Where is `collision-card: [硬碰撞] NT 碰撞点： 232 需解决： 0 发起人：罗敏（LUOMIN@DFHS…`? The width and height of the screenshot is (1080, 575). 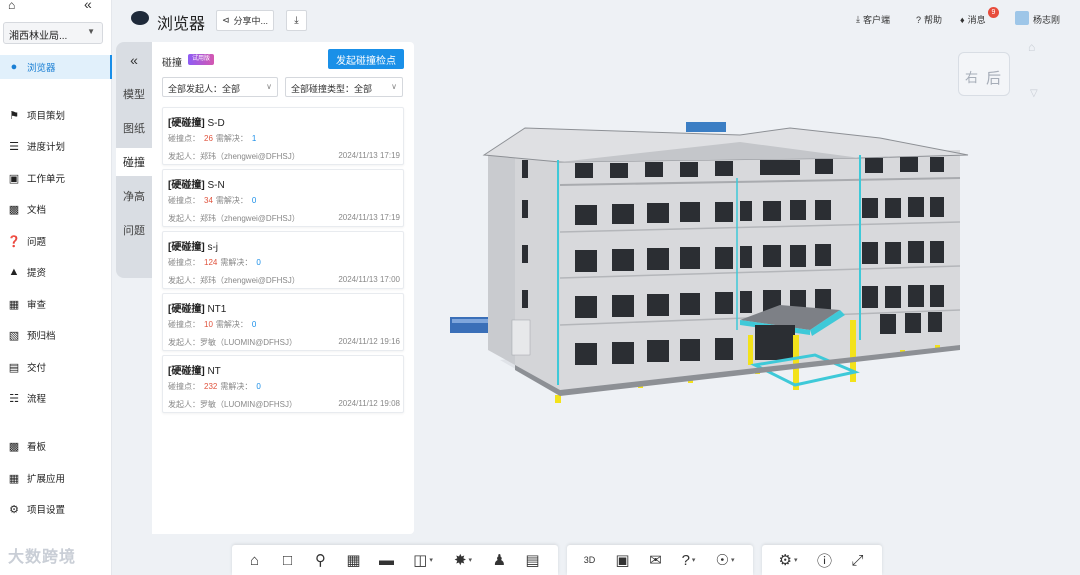
collision-card: [硬碰撞] NT 碰撞点： 232 需解决： 0 发起人：罗敏（LUOMIN@DFHS… is located at coordinates (283, 384).